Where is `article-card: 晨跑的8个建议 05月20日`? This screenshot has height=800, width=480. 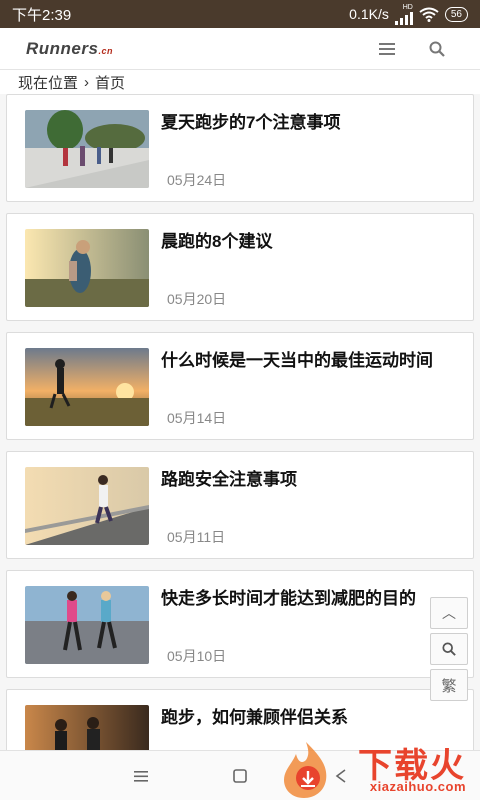
article-card: 晨跑的8个建议 05月20日 is located at coordinates (240, 267).